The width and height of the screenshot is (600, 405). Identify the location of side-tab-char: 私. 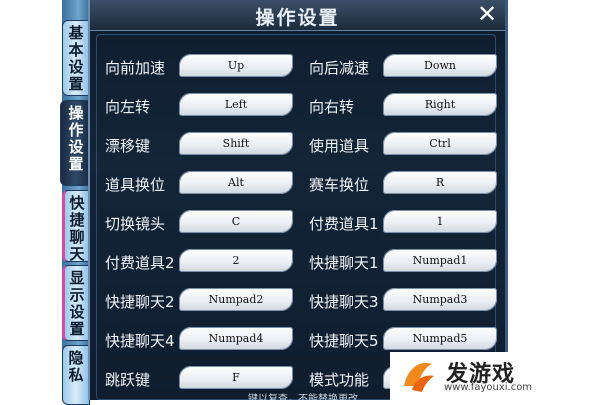
(76, 375).